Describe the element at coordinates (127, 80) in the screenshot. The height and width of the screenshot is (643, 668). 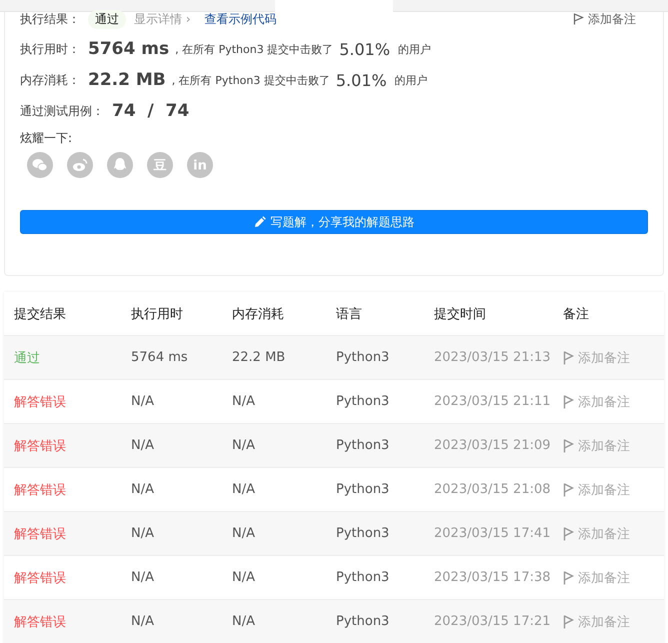
I see `stat-value: 22.2 MB` at that location.